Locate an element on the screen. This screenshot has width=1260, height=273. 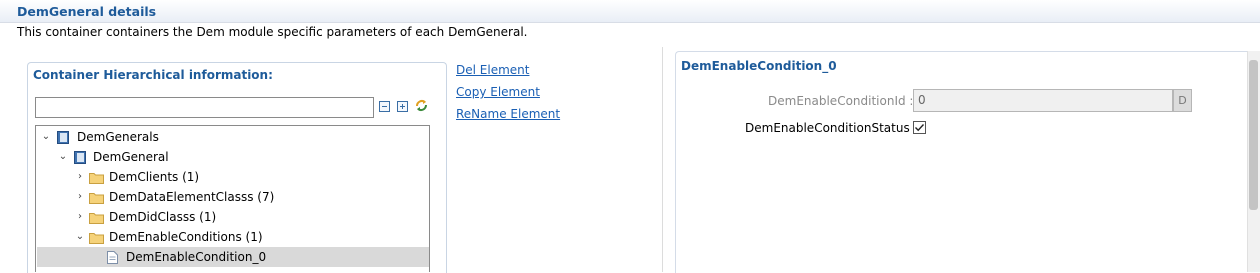
enable-condition-status-label: DemEnableConditionStatus : is located at coordinates (831, 128).